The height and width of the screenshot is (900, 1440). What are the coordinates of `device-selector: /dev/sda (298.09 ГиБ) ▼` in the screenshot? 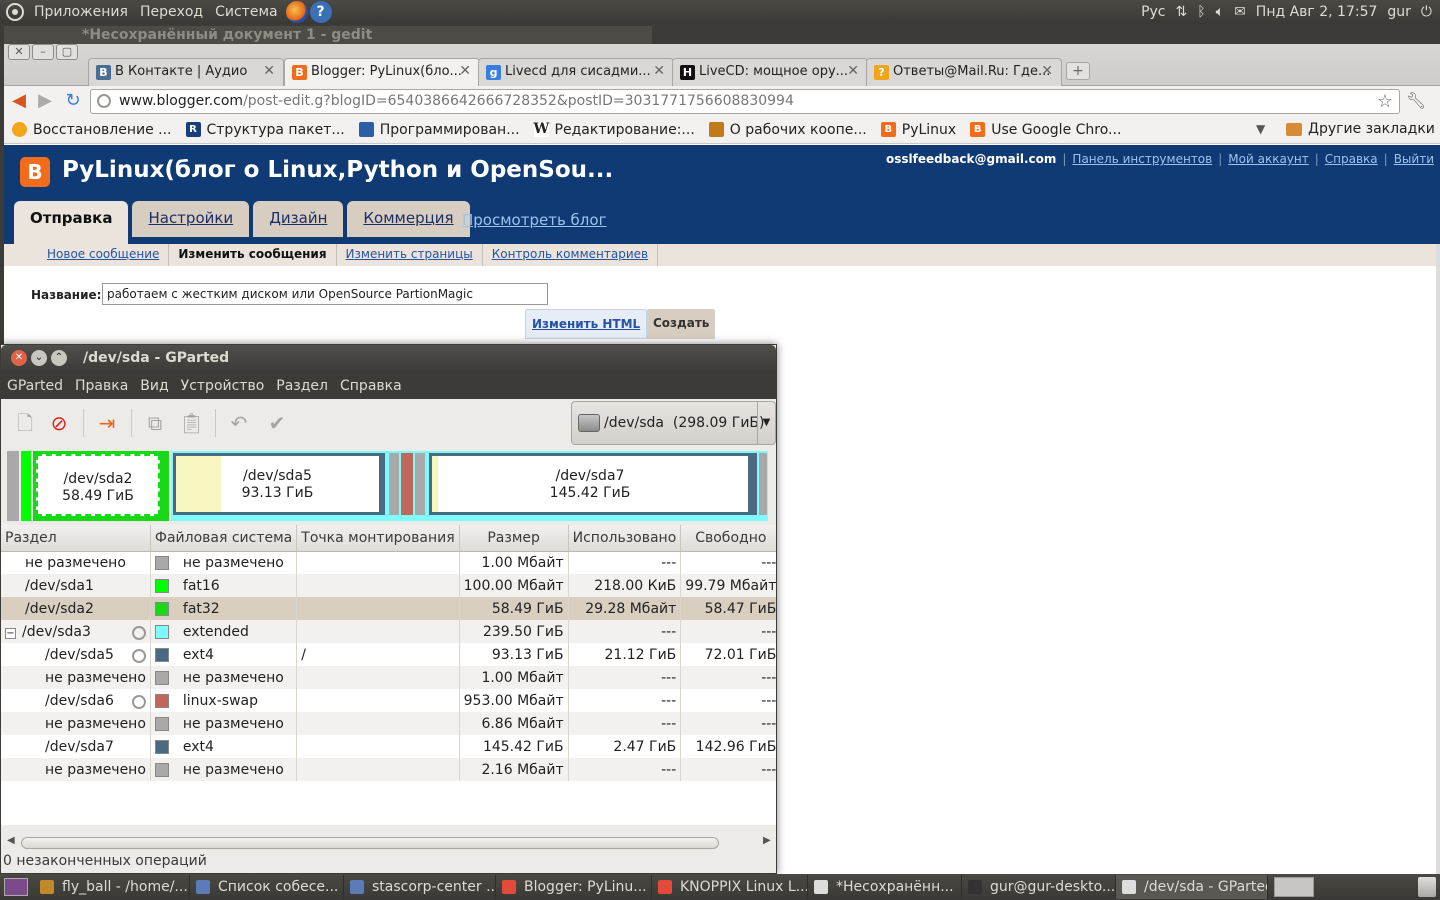 It's located at (673, 423).